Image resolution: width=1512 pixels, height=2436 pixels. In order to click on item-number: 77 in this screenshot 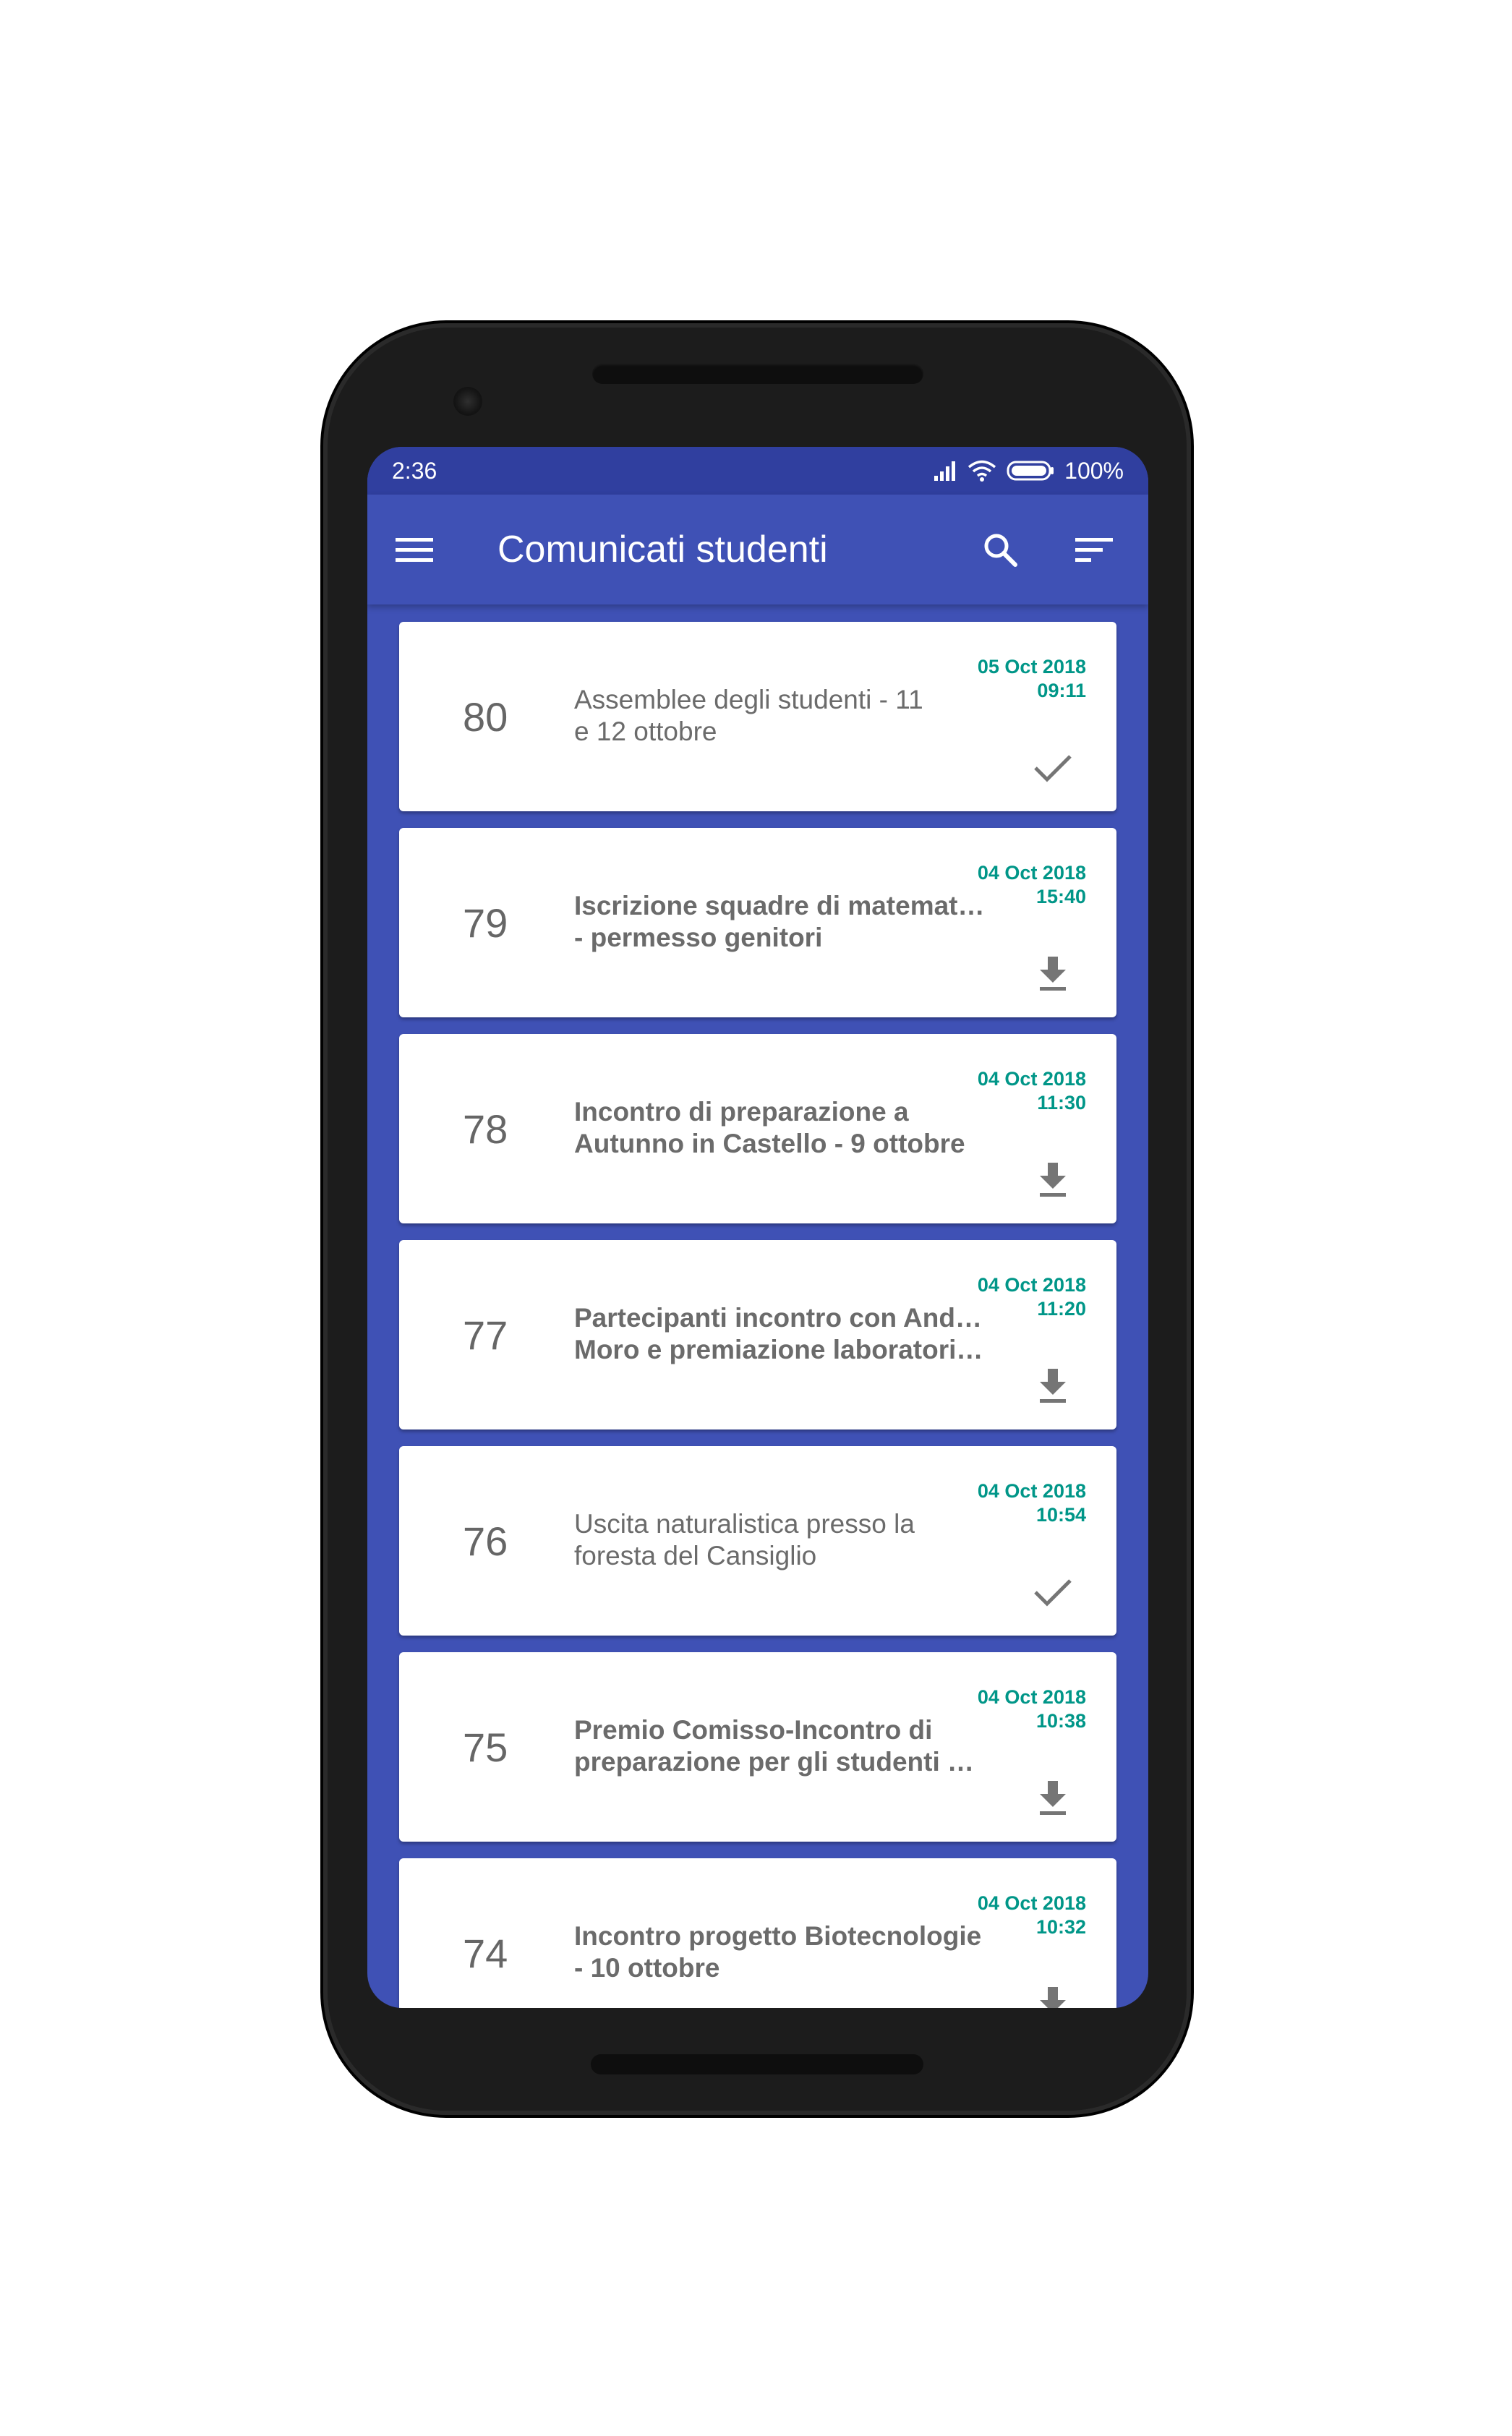, I will do `click(485, 1335)`.